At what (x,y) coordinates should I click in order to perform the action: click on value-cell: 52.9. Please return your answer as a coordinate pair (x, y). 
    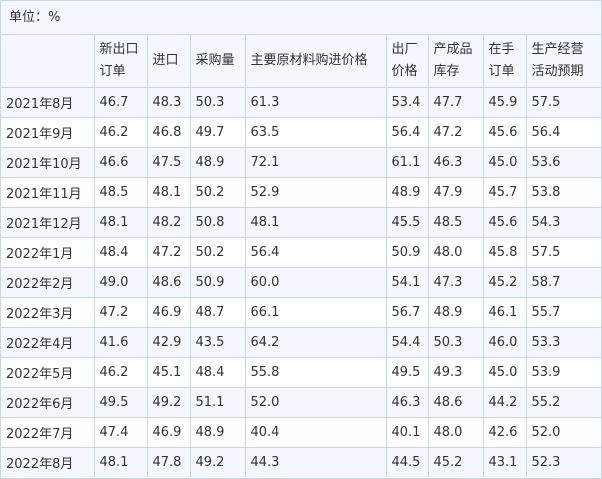
    Looking at the image, I should click on (315, 192).